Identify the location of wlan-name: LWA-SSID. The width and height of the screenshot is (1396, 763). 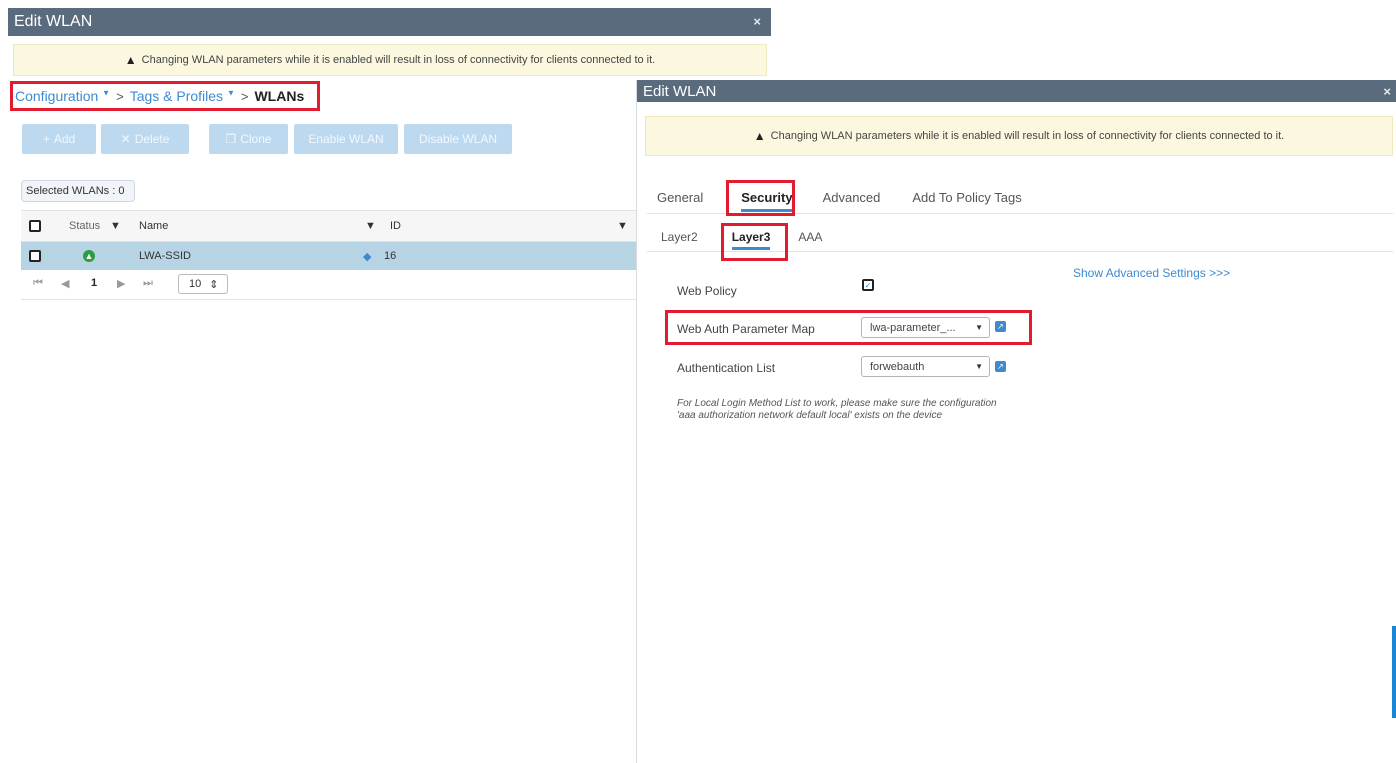
(165, 256).